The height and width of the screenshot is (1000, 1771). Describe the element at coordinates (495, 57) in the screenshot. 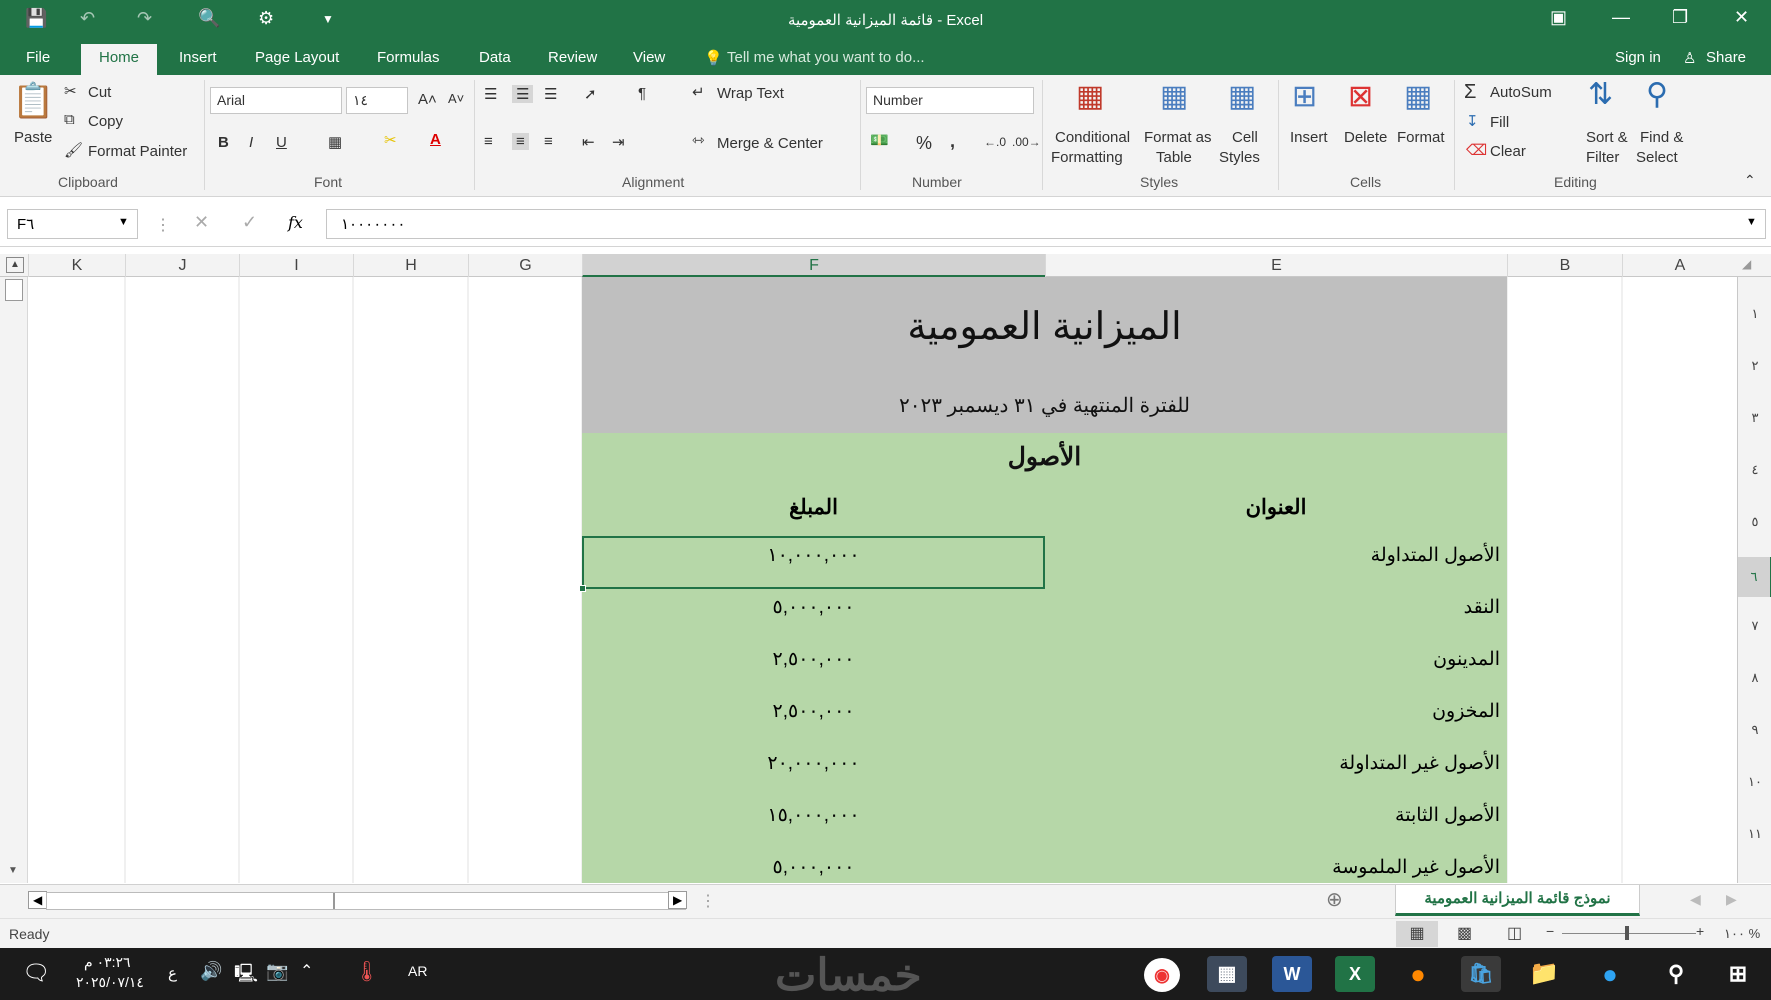

I see `tab-data: Data` at that location.